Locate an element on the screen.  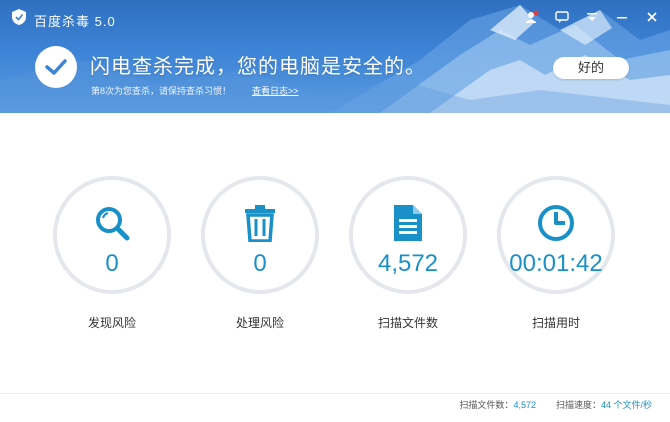
status-footer: 扫描文件数：4,572 扫描速度：44 个文件/秒 is located at coordinates (555, 404).